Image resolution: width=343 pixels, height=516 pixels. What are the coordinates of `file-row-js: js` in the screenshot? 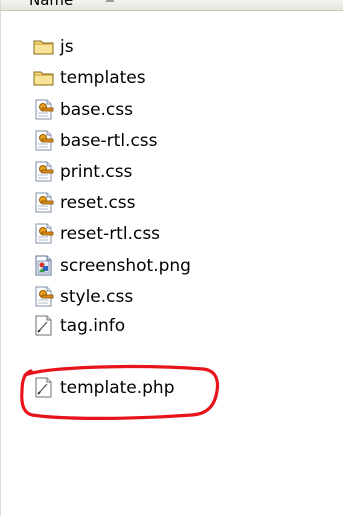 It's located at (53, 47).